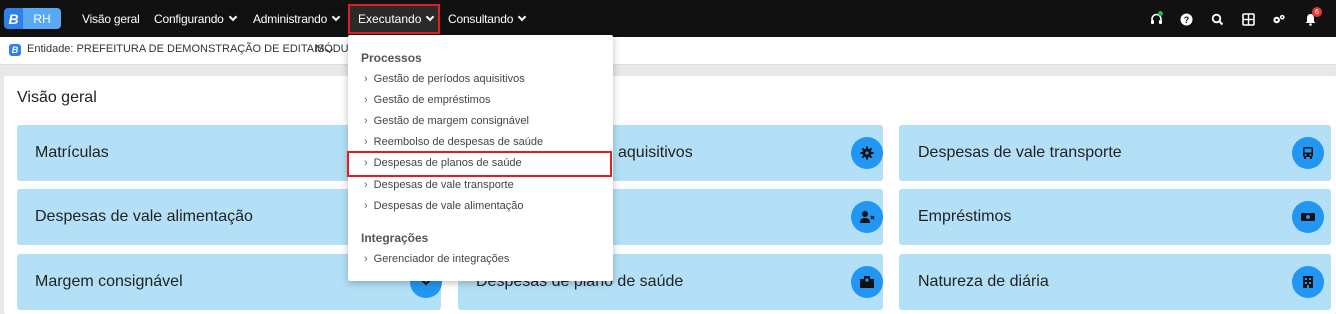 The height and width of the screenshot is (314, 1336). I want to click on notification-badge: 6, so click(1317, 12).